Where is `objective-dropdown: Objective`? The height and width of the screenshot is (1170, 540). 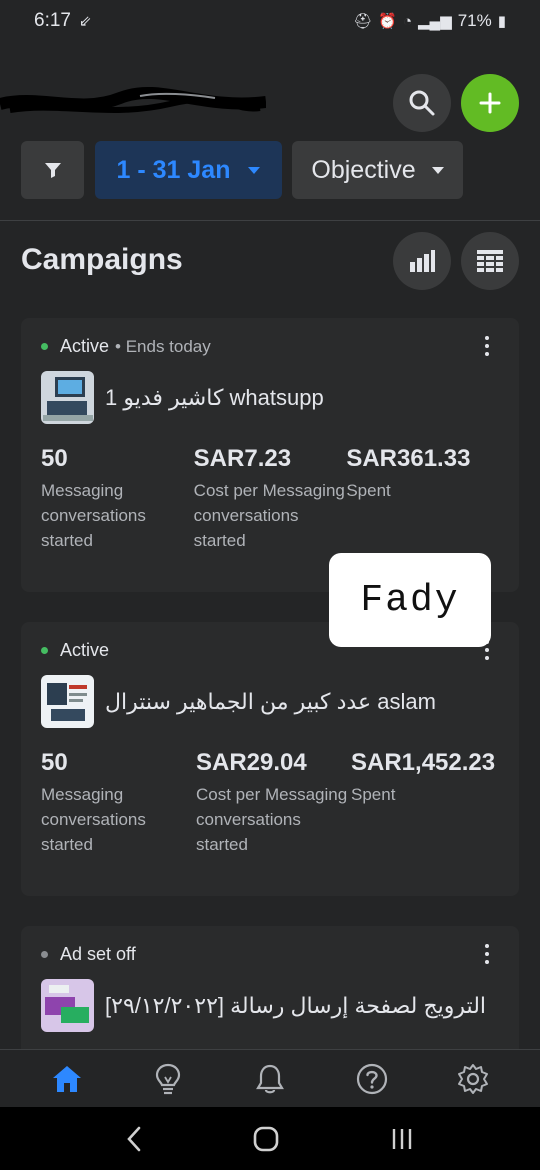 objective-dropdown: Objective is located at coordinates (377, 170).